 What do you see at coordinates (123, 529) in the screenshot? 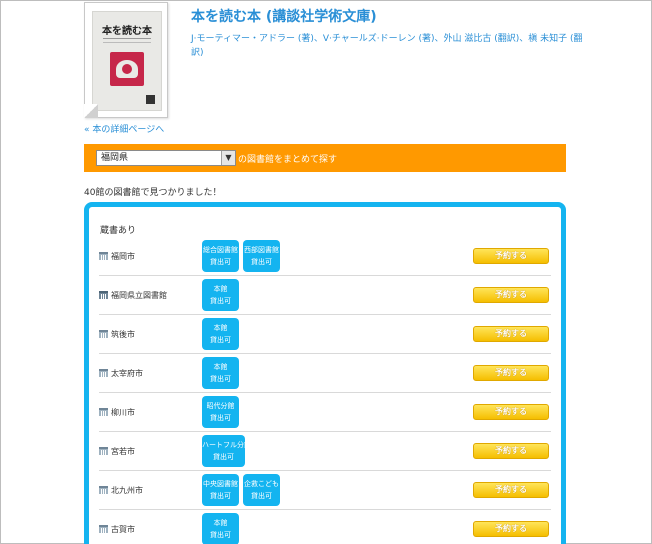
I see `library-name-label: 古賀市` at bounding box center [123, 529].